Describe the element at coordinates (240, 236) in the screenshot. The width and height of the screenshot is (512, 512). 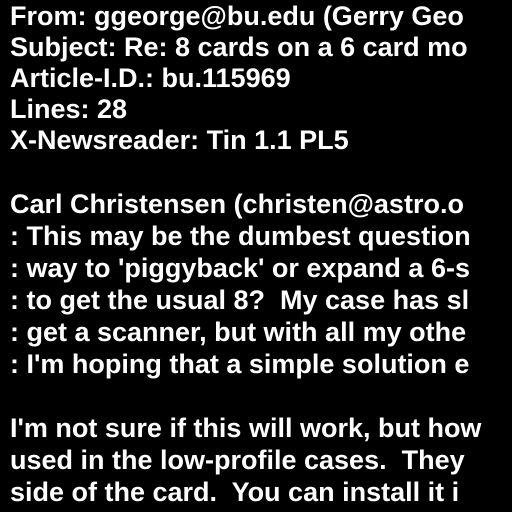
I see `quoted-line: : This may be the dumbest question` at that location.